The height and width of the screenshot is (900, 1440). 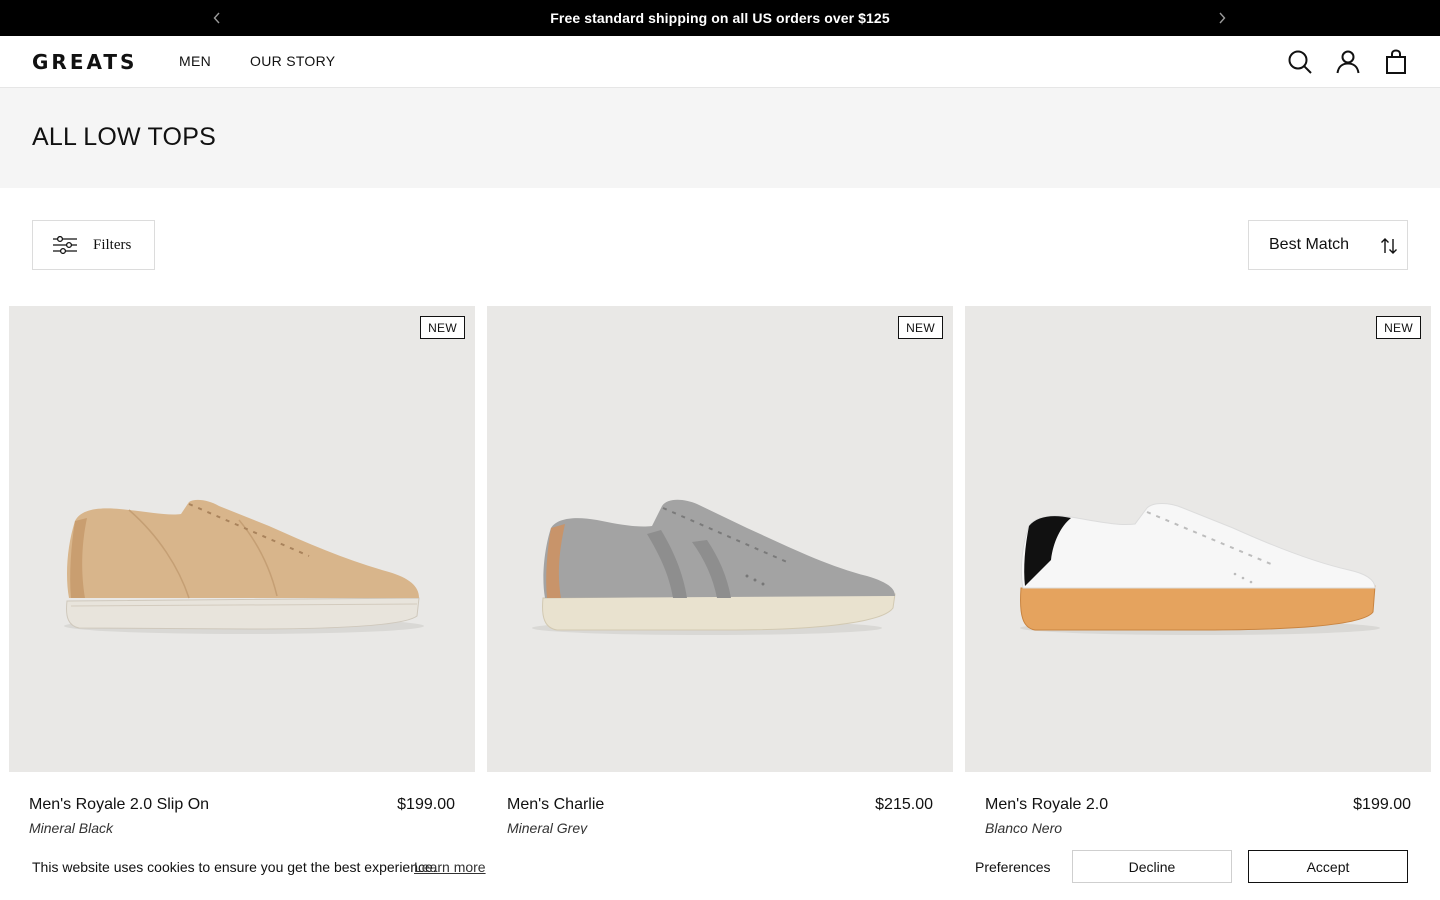 I want to click on product-name: Men's Royale 2.0, so click(x=1046, y=805).